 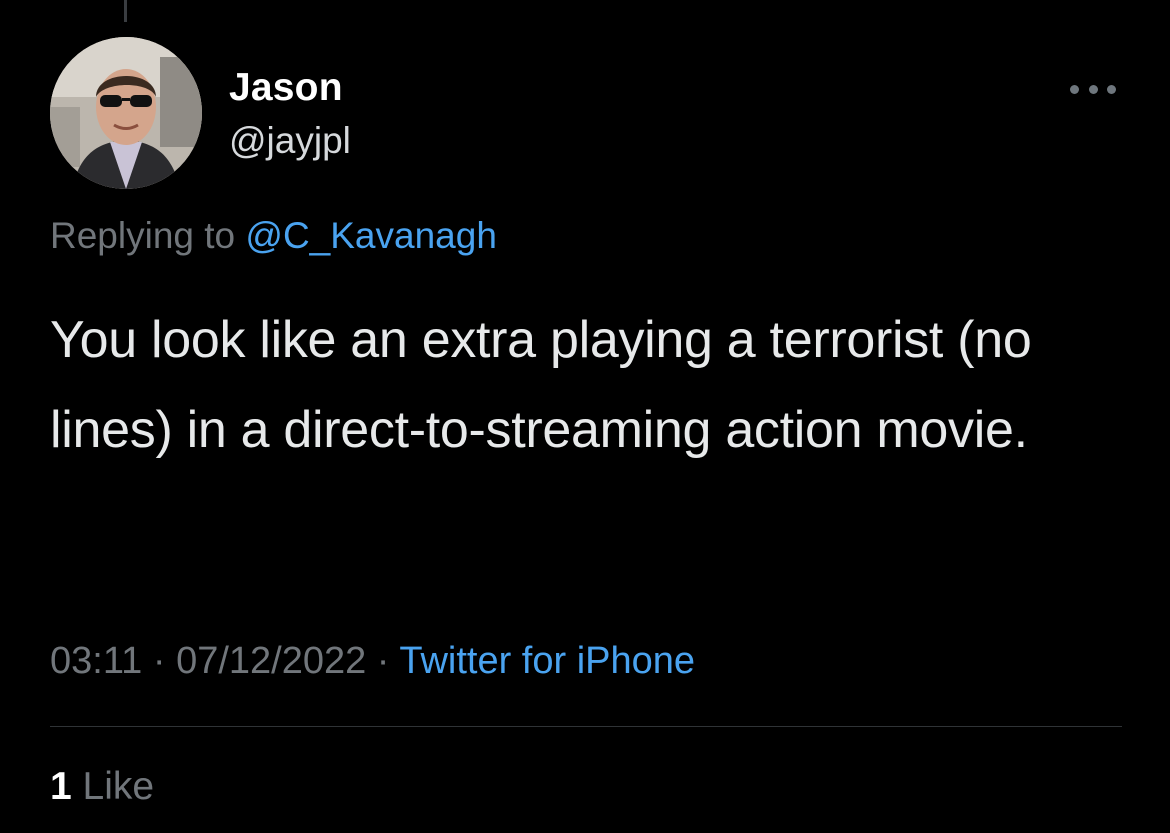 I want to click on replying-to-line: Replying to @C_Kavanagh, so click(x=273, y=236).